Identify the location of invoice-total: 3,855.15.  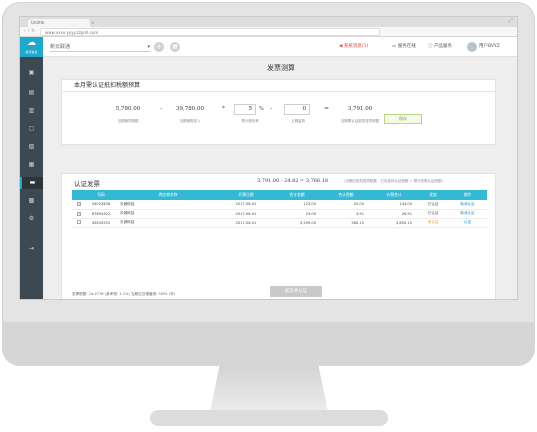
(394, 223).